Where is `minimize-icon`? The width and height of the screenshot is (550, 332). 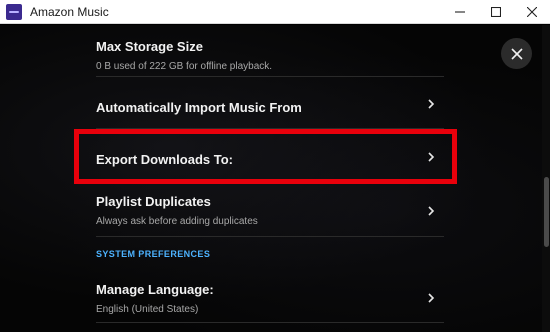
minimize-icon is located at coordinates (460, 11).